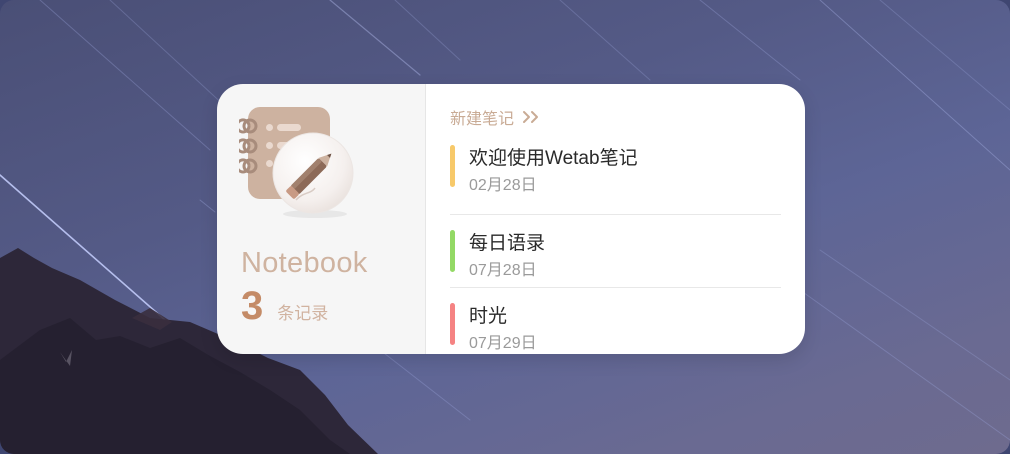 This screenshot has width=1010, height=454. I want to click on double-chevron-right-icon, so click(531, 117).